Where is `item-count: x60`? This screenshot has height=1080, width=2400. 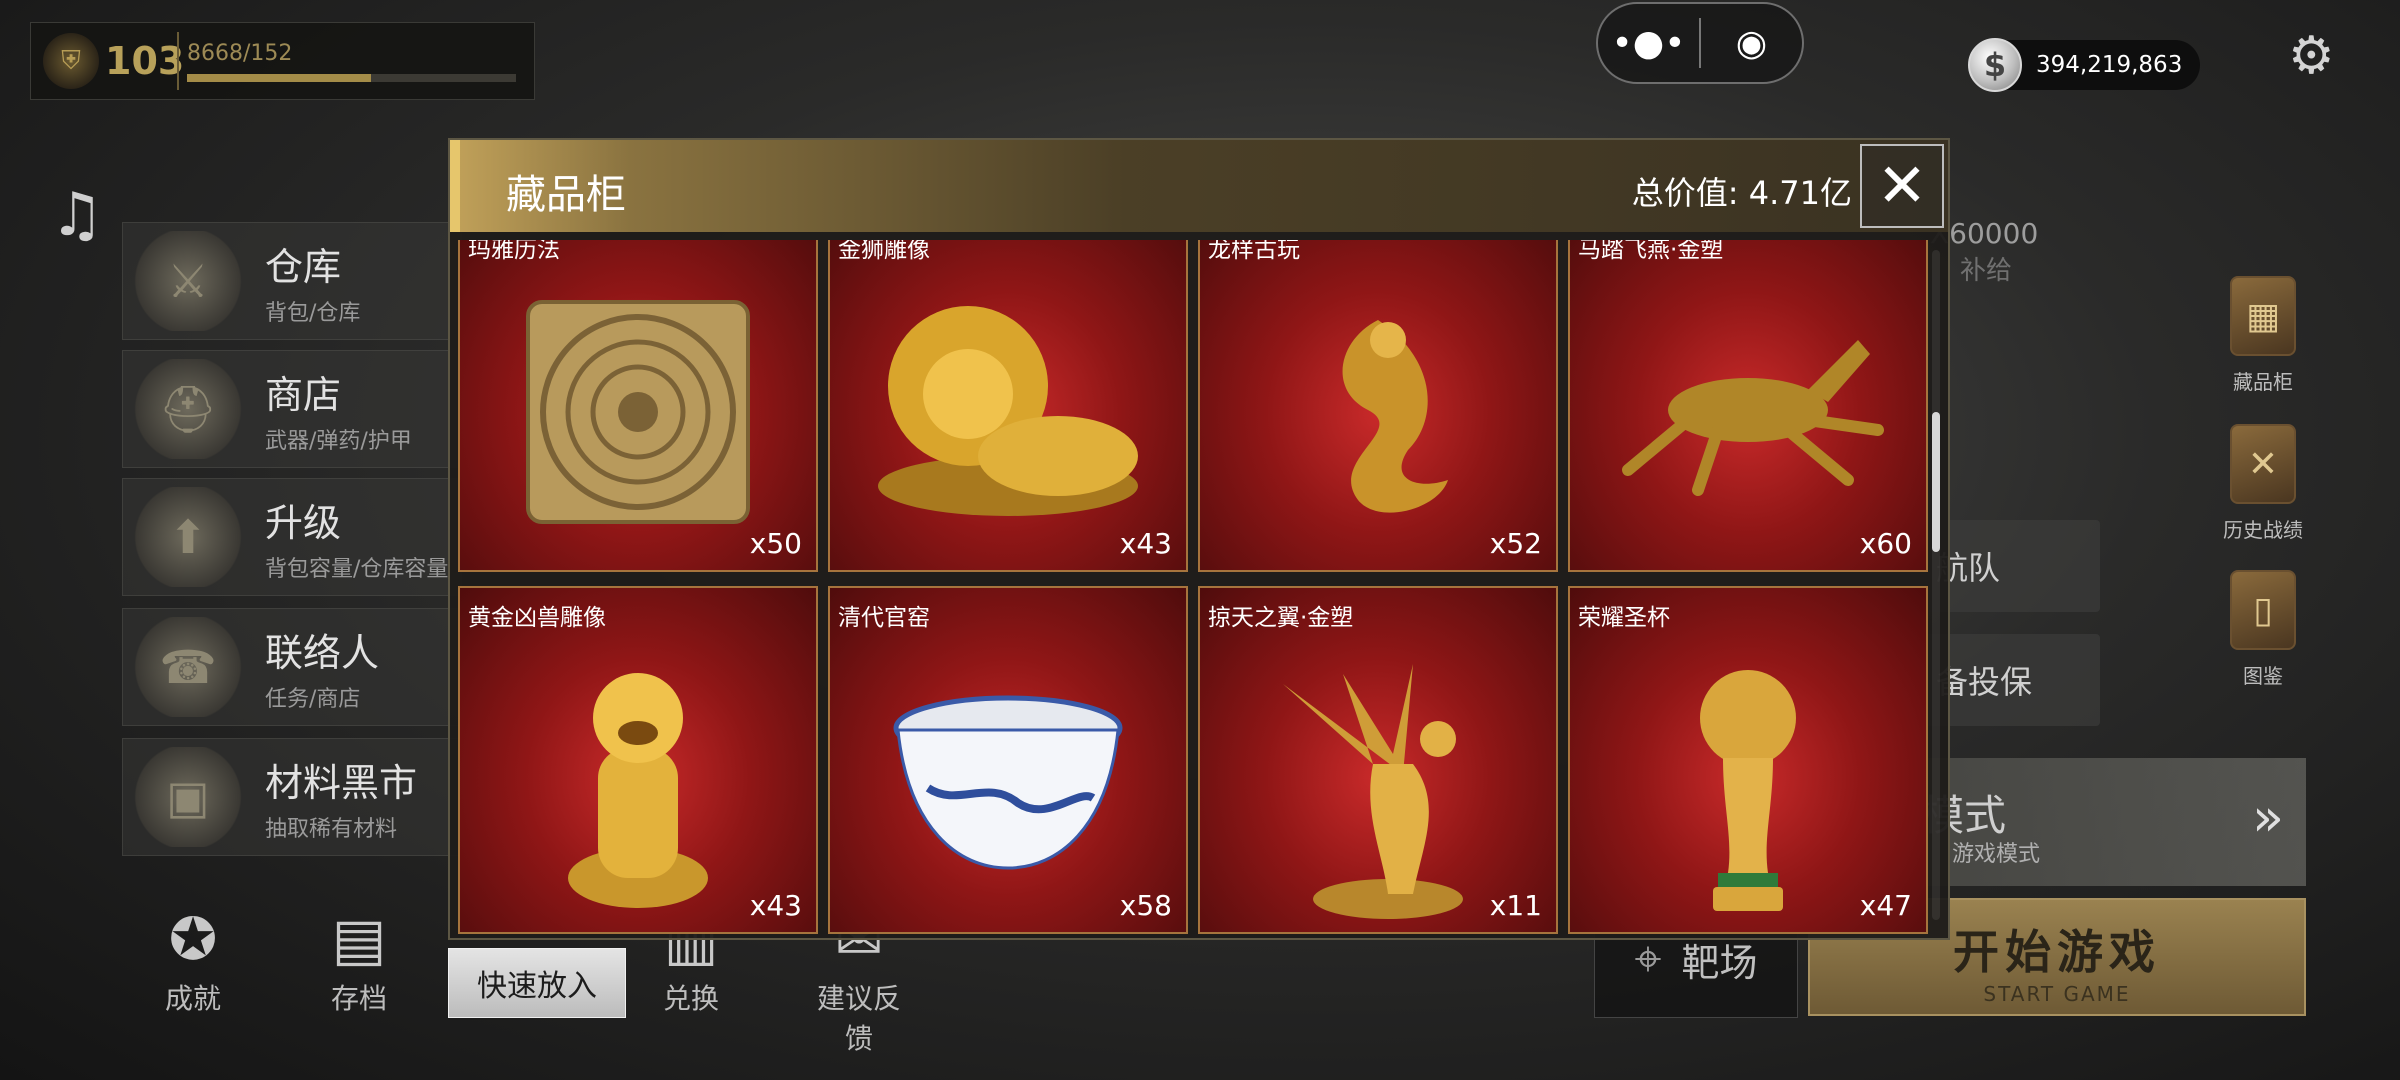
item-count: x60 is located at coordinates (1885, 543).